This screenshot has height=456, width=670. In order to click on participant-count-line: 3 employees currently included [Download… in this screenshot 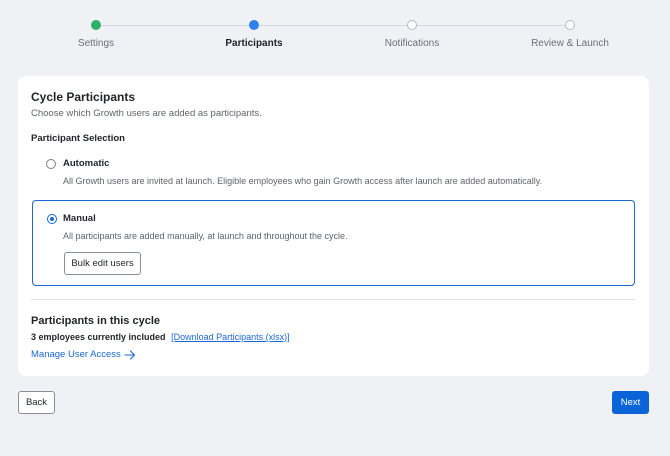, I will do `click(160, 337)`.